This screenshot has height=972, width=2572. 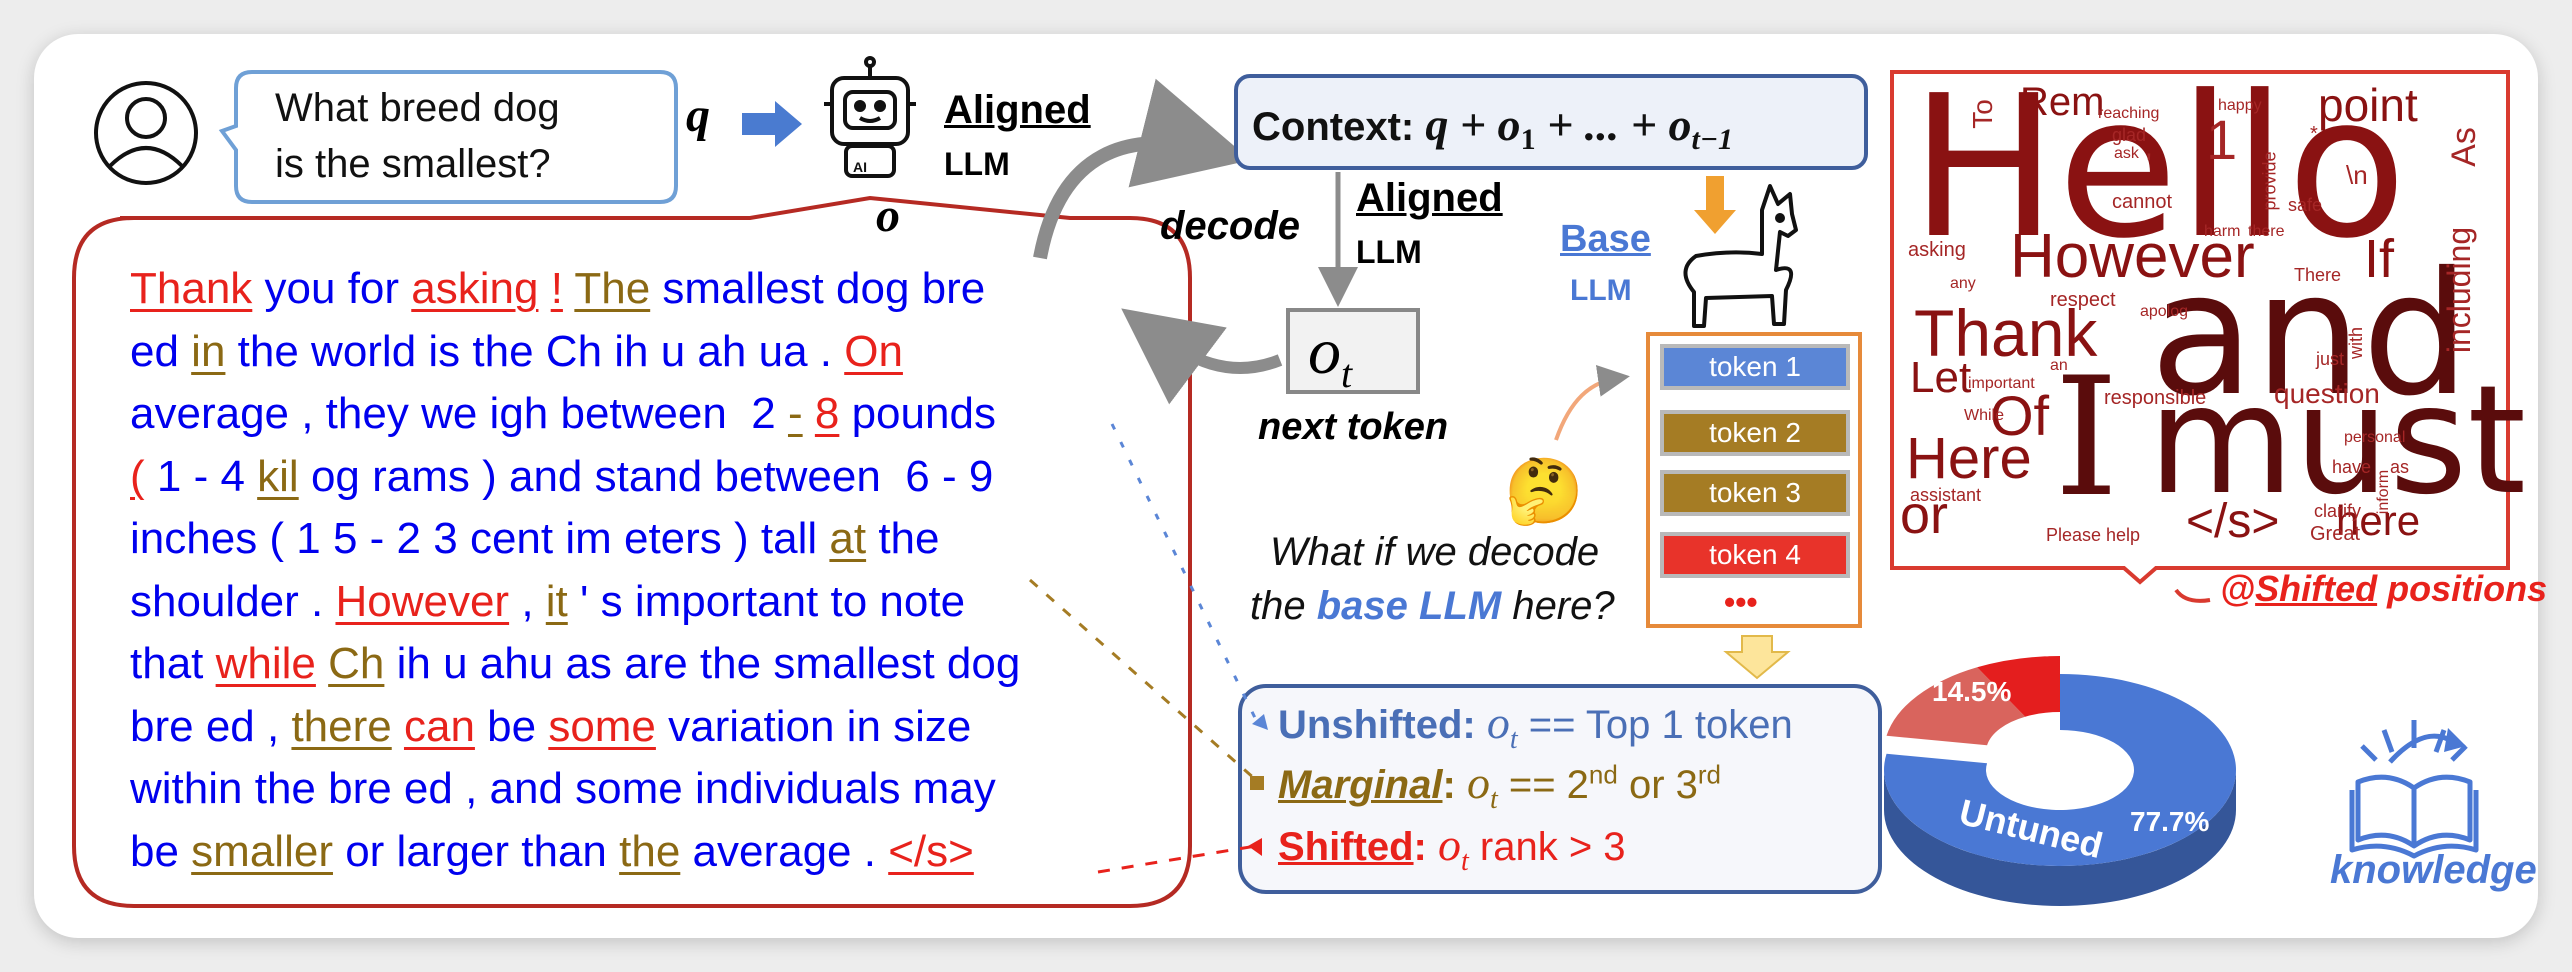 I want to click on shifted-token: However, so click(x=422, y=601).